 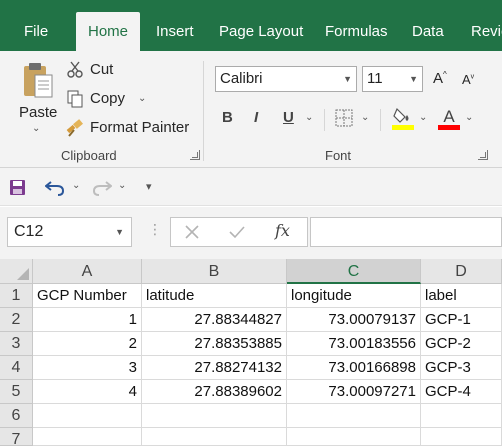 What do you see at coordinates (122, 185) in the screenshot?
I see `redo-dropdown-icon: ⌄` at bounding box center [122, 185].